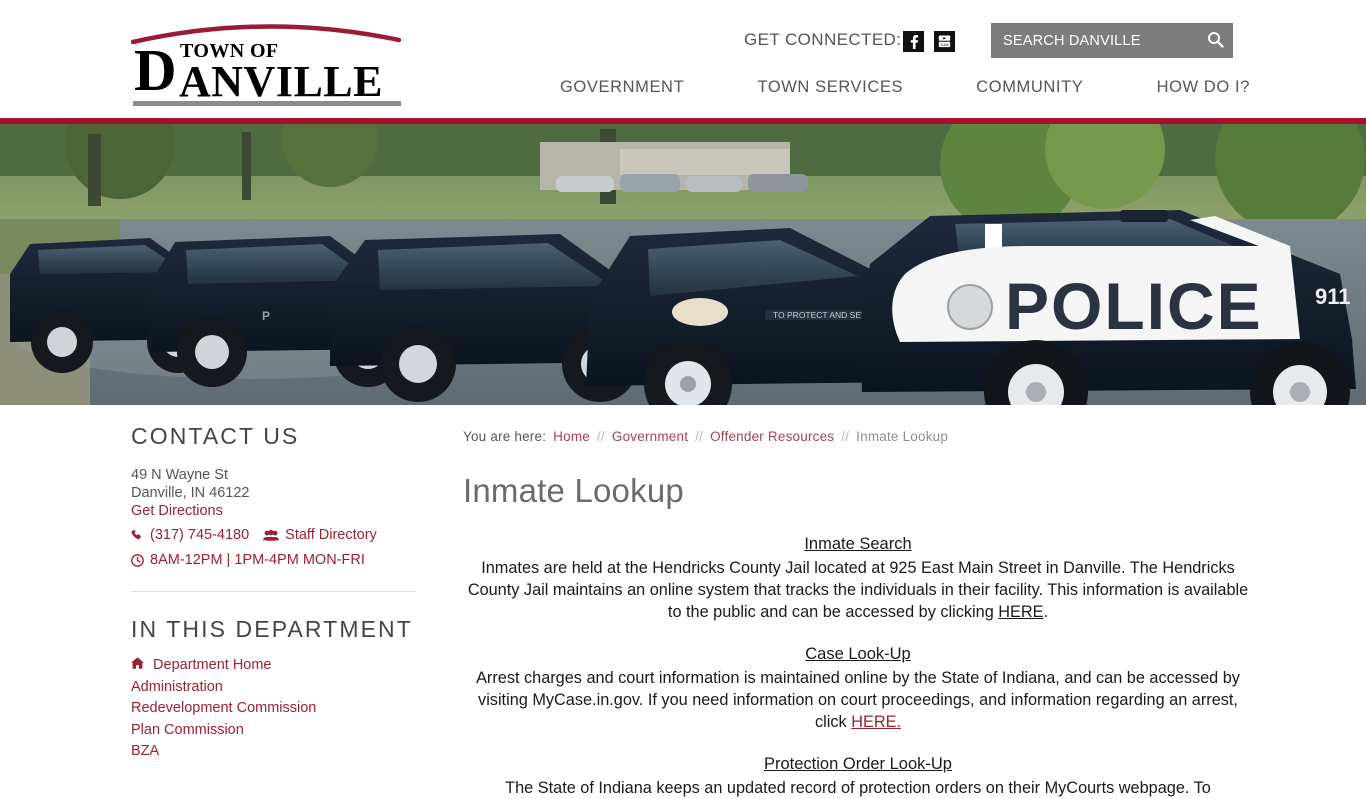 This screenshot has height=799, width=1366. I want to click on search-icon, so click(1215, 41).